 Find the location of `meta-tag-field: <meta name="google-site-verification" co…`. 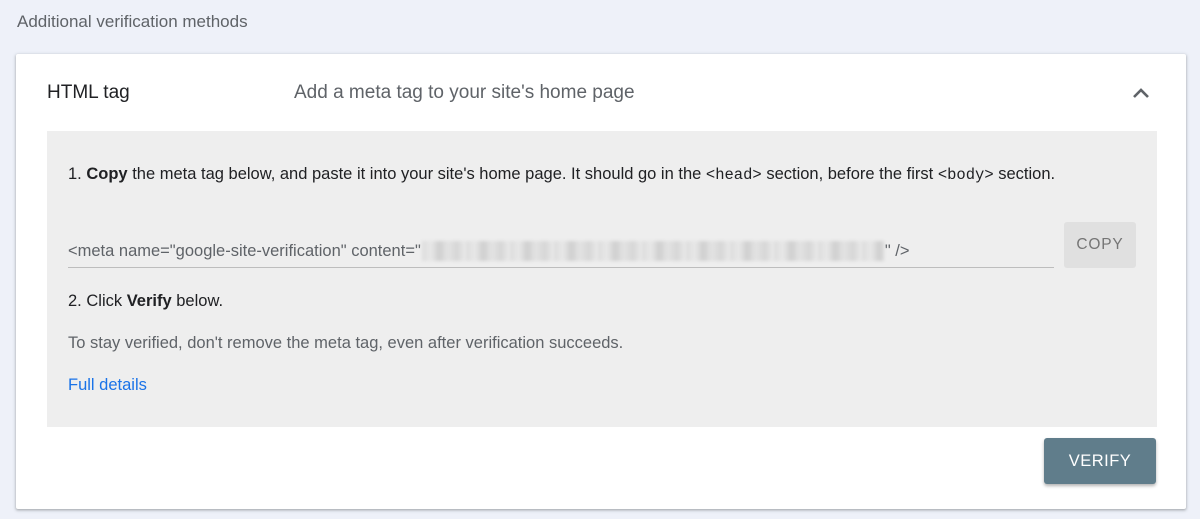

meta-tag-field: <meta name="google-site-verification" co… is located at coordinates (561, 251).